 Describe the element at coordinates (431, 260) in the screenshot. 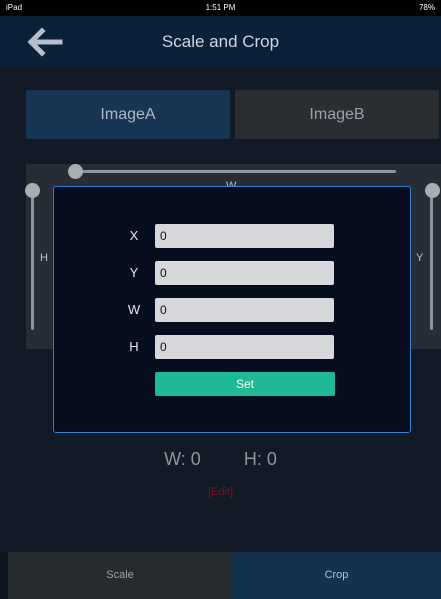

I see `y-slider-track` at that location.